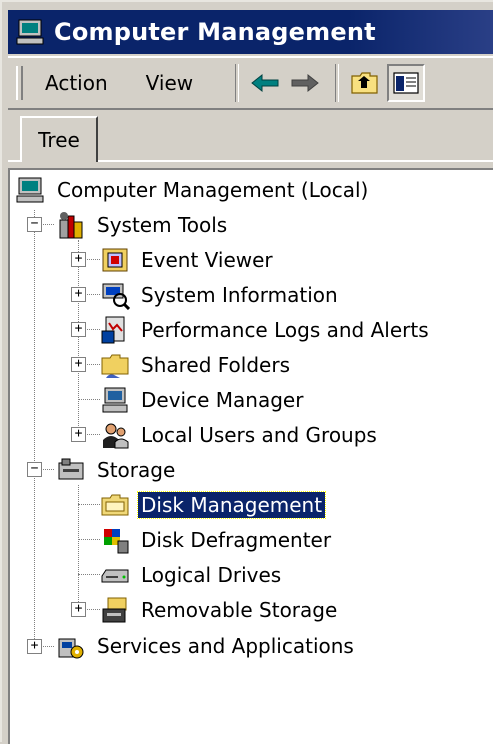 Image resolution: width=493 pixels, height=744 pixels. I want to click on disk-defragmenter-icon, so click(116, 541).